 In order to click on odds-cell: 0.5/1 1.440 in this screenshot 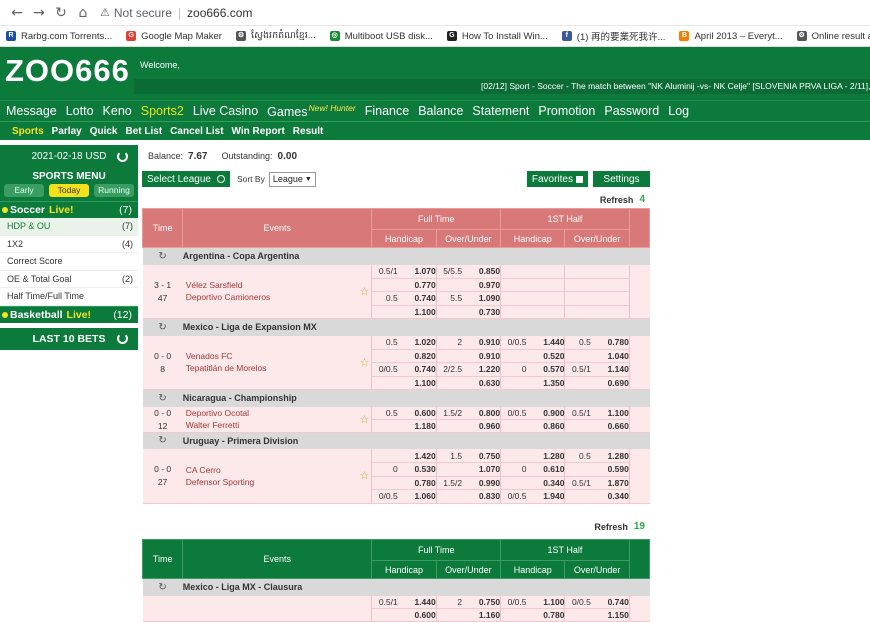, I will do `click(404, 602)`.